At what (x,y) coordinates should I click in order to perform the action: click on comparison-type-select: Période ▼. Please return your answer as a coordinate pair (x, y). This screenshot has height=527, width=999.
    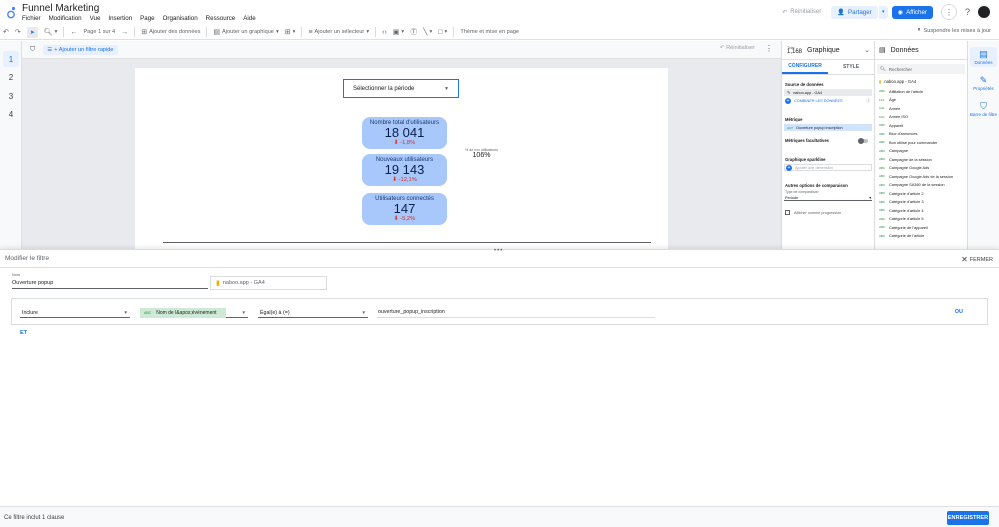
    Looking at the image, I should click on (828, 198).